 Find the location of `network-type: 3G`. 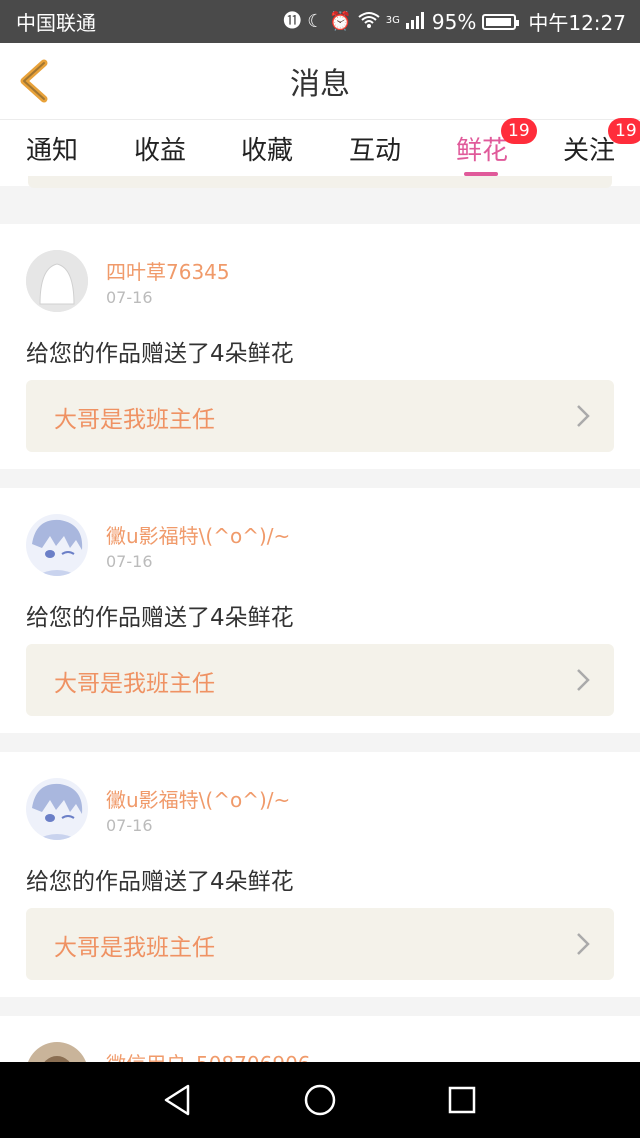

network-type: 3G is located at coordinates (392, 20).